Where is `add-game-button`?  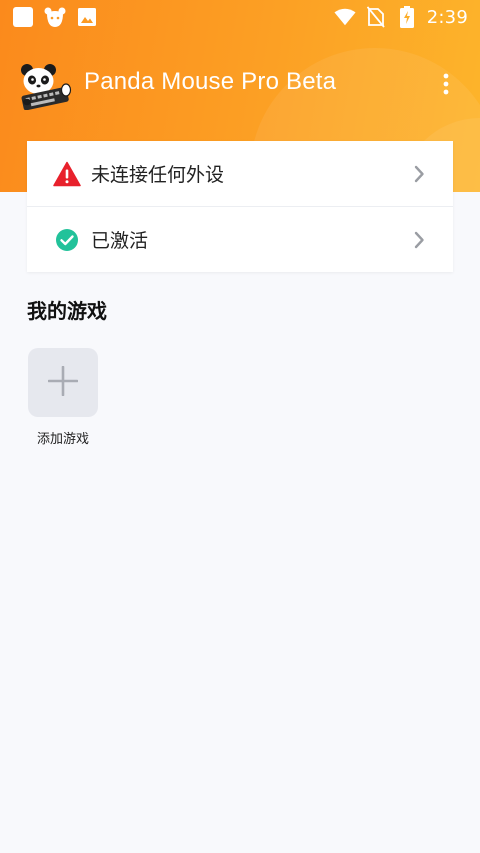
add-game-button is located at coordinates (63, 382).